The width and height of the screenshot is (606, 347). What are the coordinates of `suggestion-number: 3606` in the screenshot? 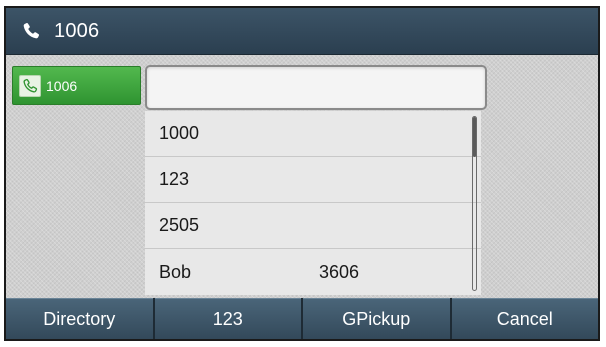 It's located at (339, 271).